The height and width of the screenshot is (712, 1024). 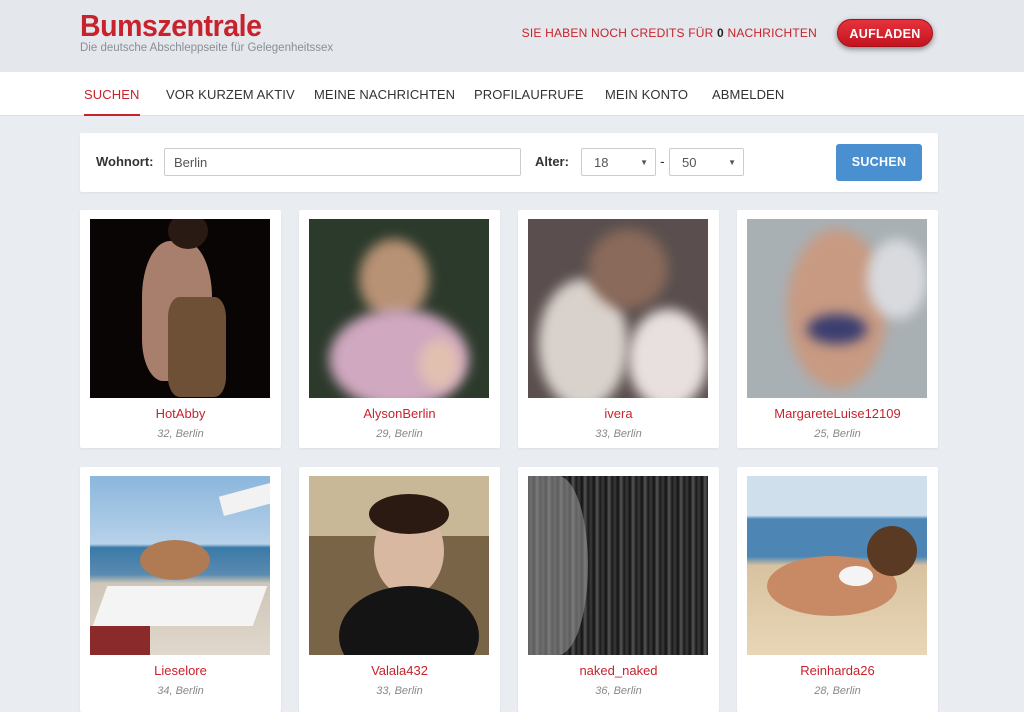 What do you see at coordinates (885, 33) in the screenshot?
I see `reload-credits-button: AUFLADEN` at bounding box center [885, 33].